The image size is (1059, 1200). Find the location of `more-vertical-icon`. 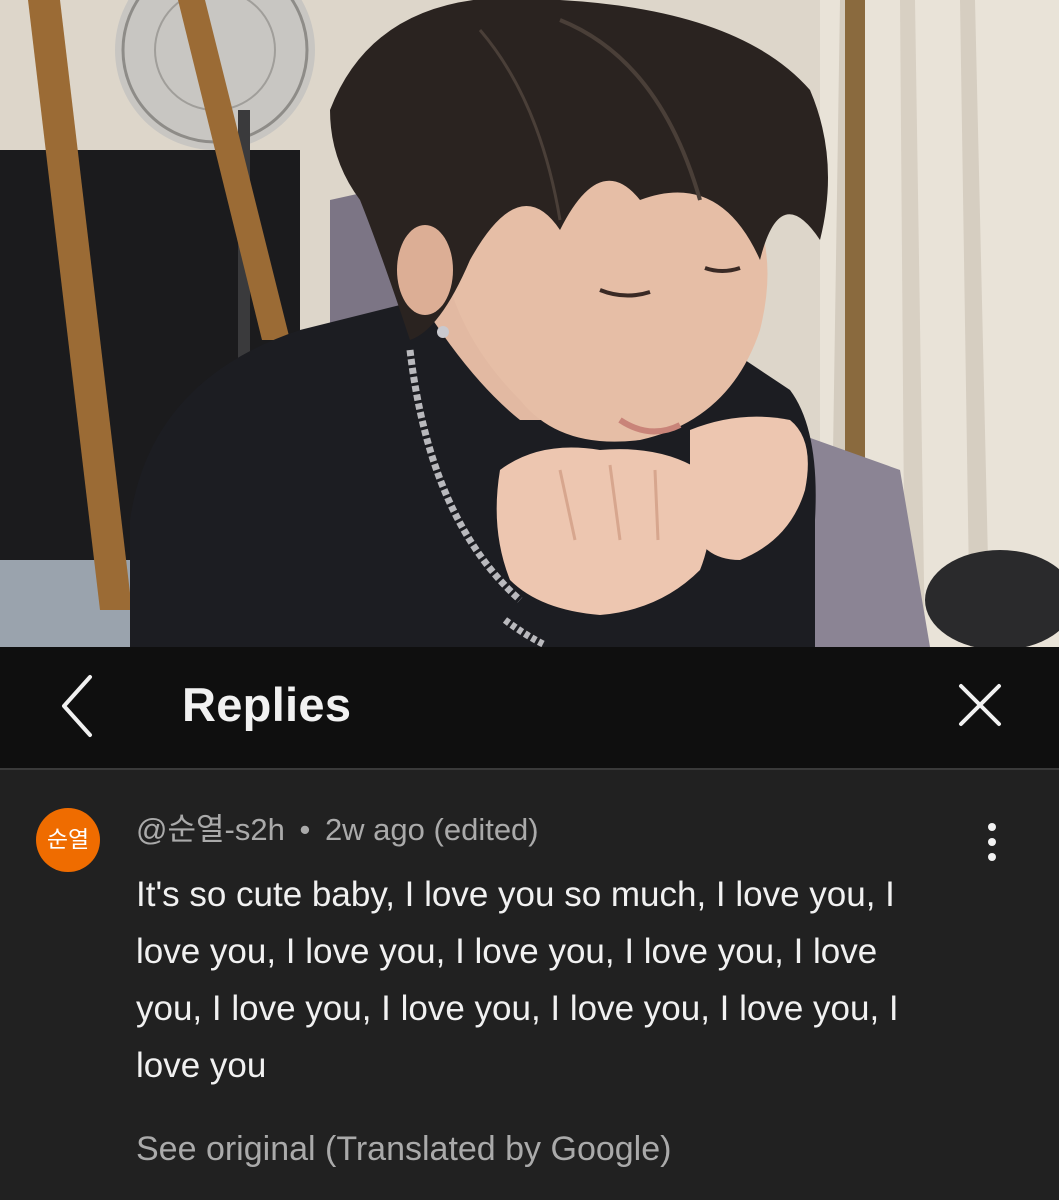

more-vertical-icon is located at coordinates (992, 842).